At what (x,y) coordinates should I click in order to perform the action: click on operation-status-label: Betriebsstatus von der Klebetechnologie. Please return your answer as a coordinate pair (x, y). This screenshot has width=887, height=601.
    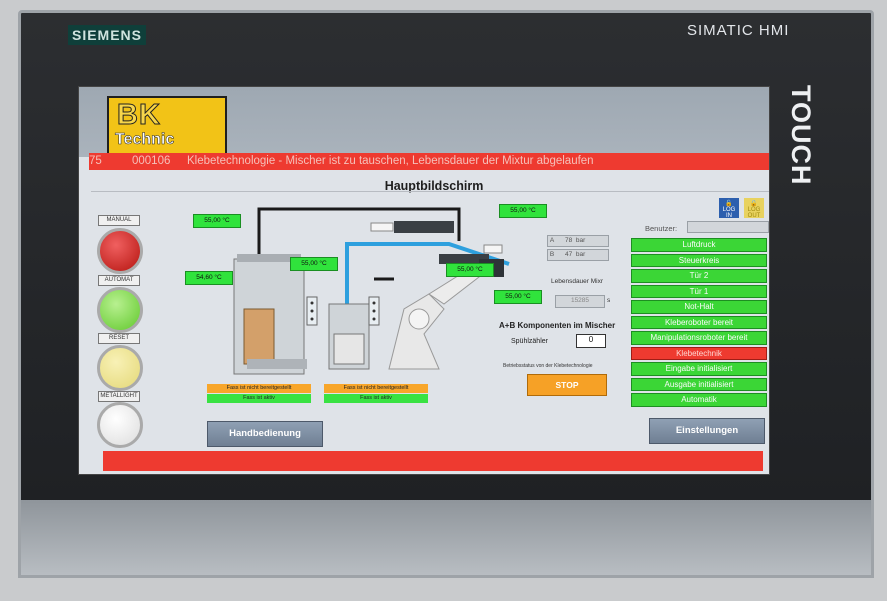
    Looking at the image, I should click on (548, 366).